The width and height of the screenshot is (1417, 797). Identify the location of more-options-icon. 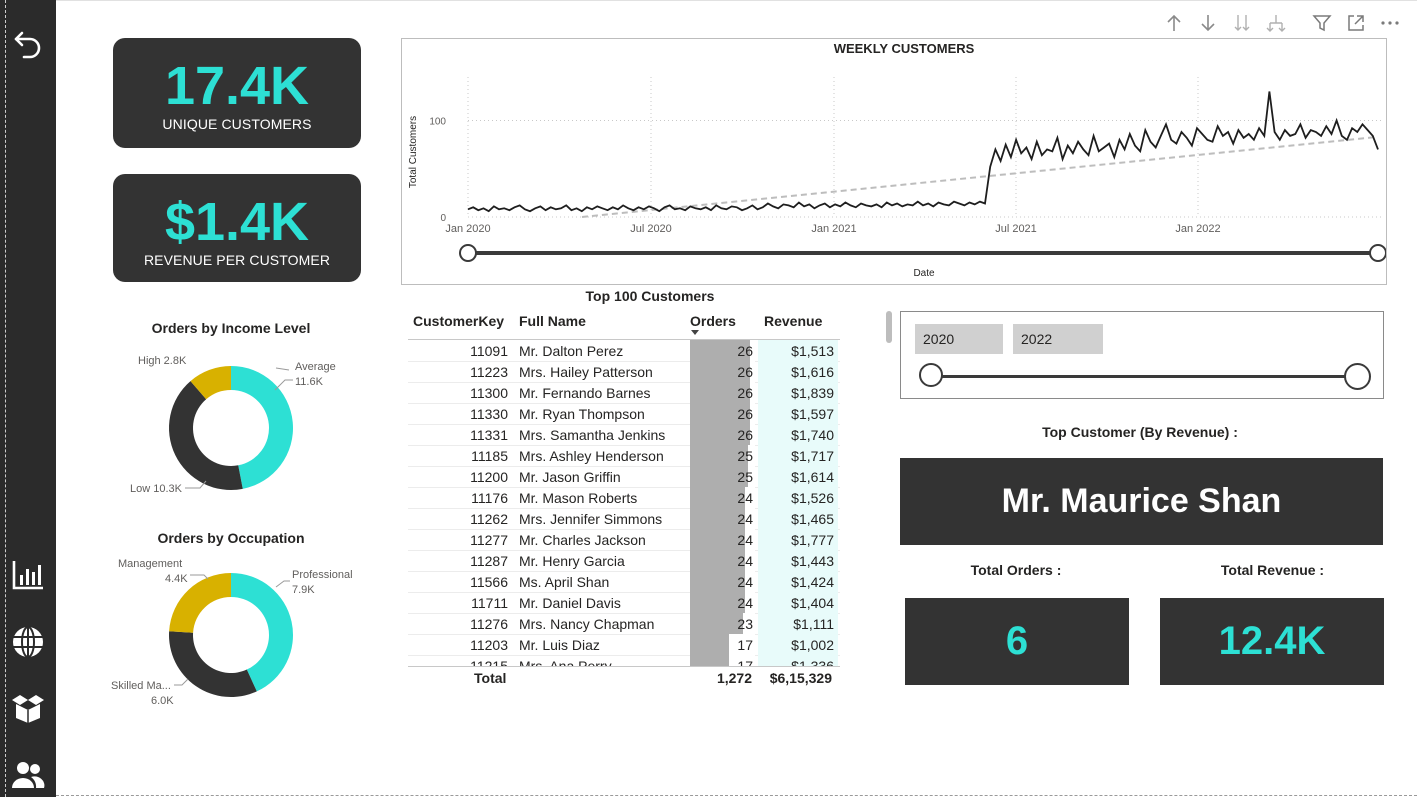
(1390, 23).